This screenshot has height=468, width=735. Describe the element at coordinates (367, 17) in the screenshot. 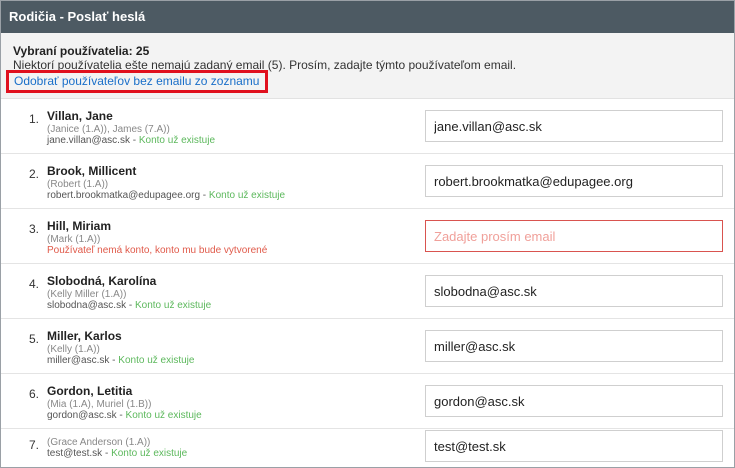

I see `dialog-title: Rodičia - Poslať heslá` at that location.